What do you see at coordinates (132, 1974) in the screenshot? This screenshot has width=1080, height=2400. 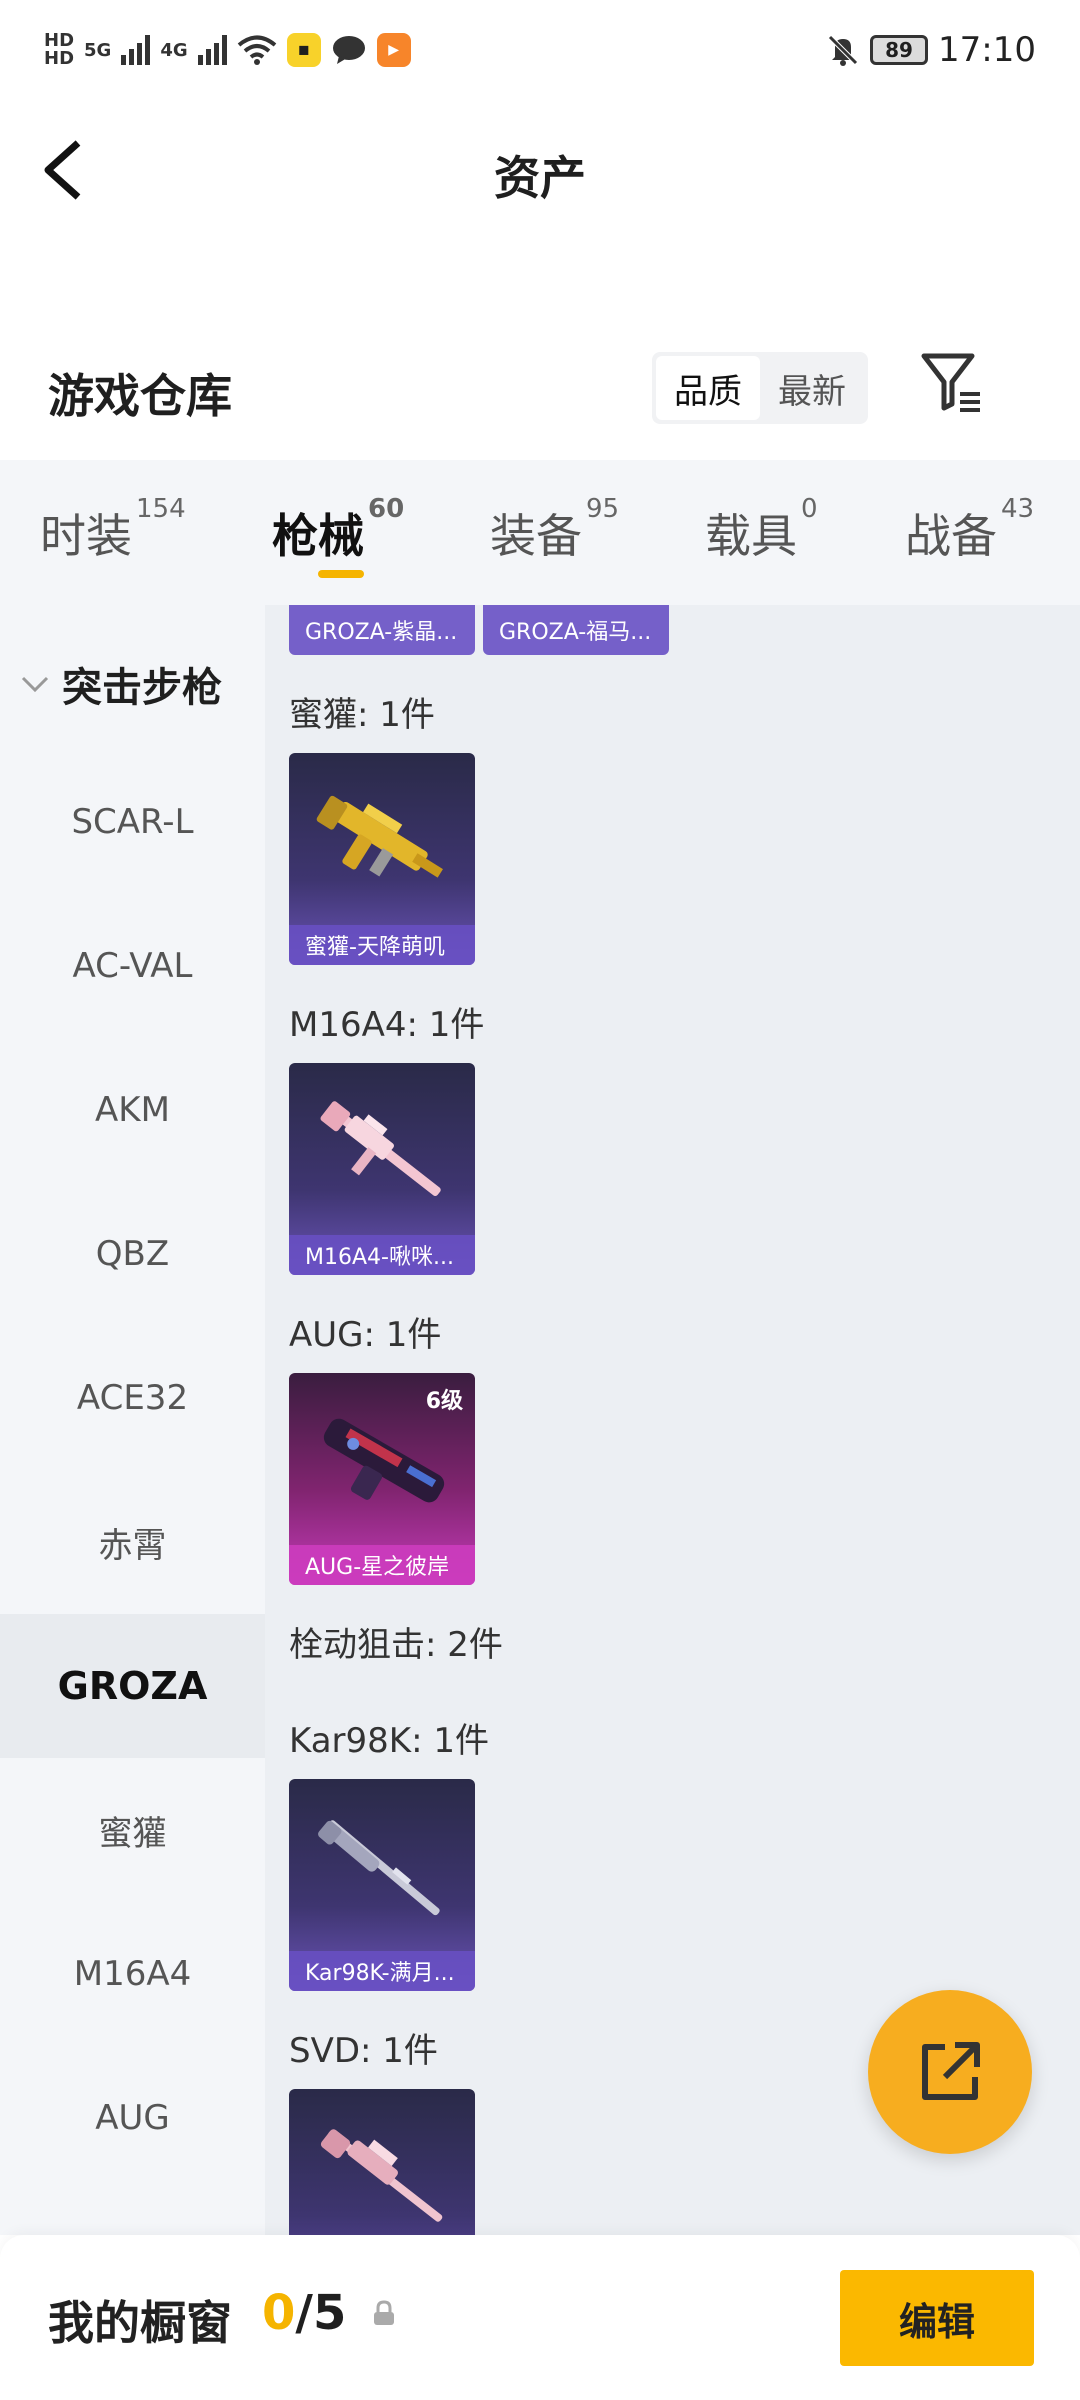 I see `sidebar-item-m16a4: M16A4` at bounding box center [132, 1974].